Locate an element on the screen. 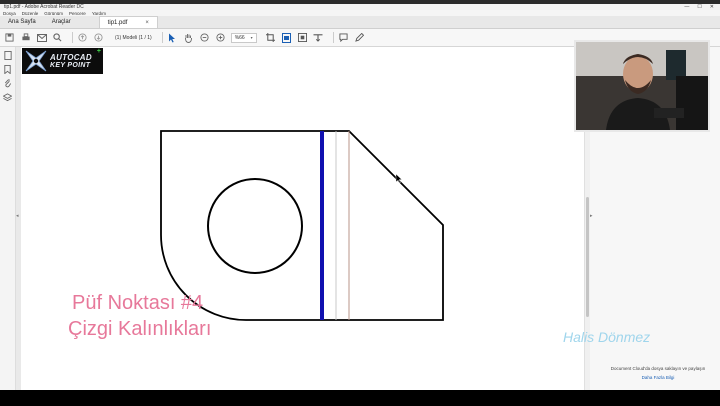 The height and width of the screenshot is (406, 720). mail-icon is located at coordinates (41, 37).